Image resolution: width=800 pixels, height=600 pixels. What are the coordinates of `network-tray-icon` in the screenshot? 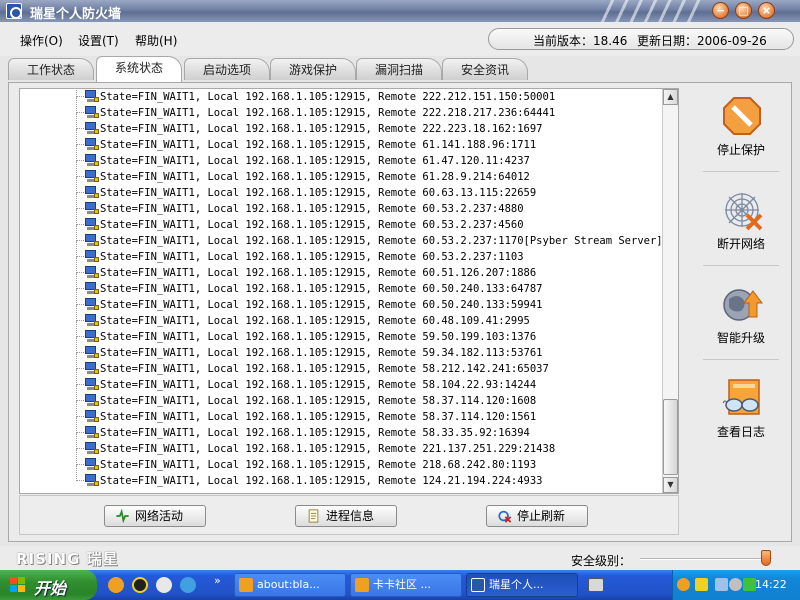 It's located at (721, 584).